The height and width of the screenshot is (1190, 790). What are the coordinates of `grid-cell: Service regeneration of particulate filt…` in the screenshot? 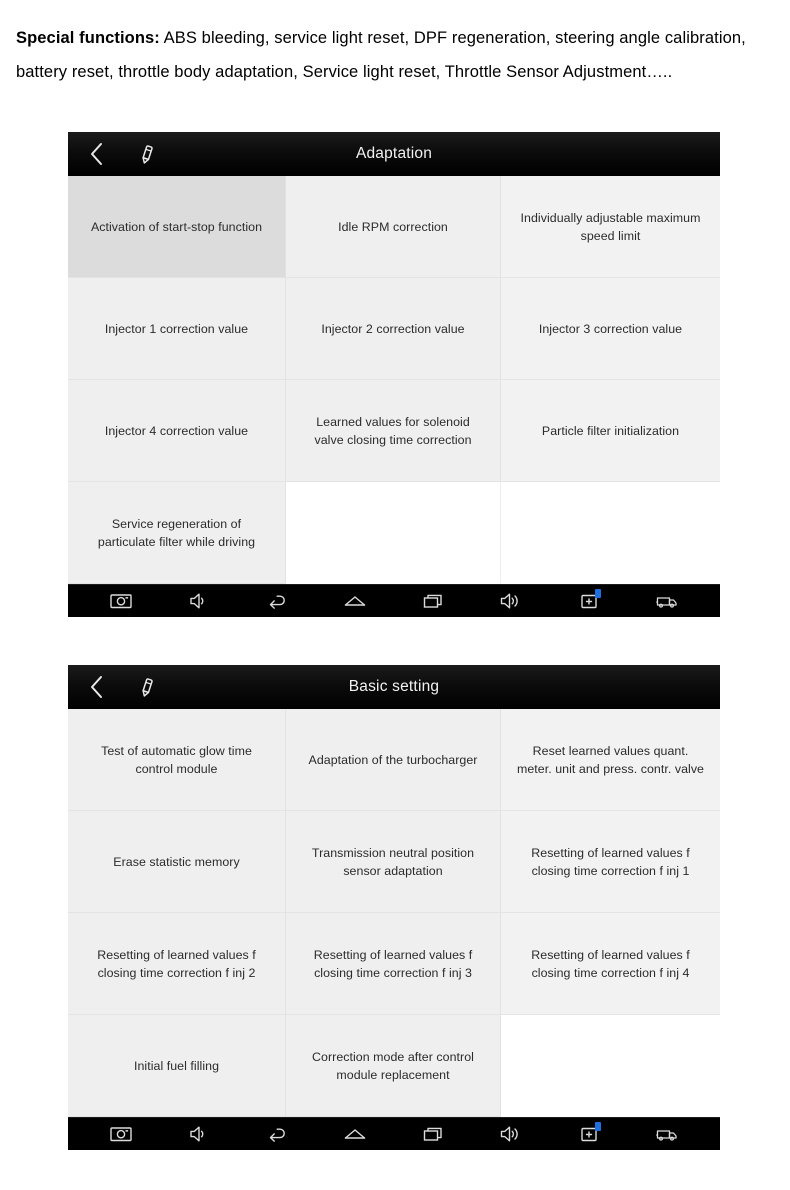 It's located at (177, 533).